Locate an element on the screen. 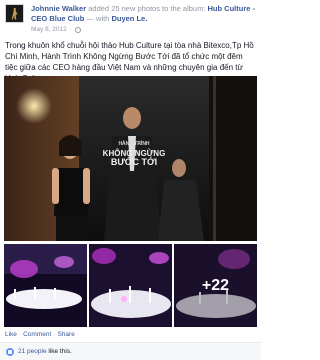 The height and width of the screenshot is (360, 320). tagged-person-link: Duyen Le. is located at coordinates (129, 18).